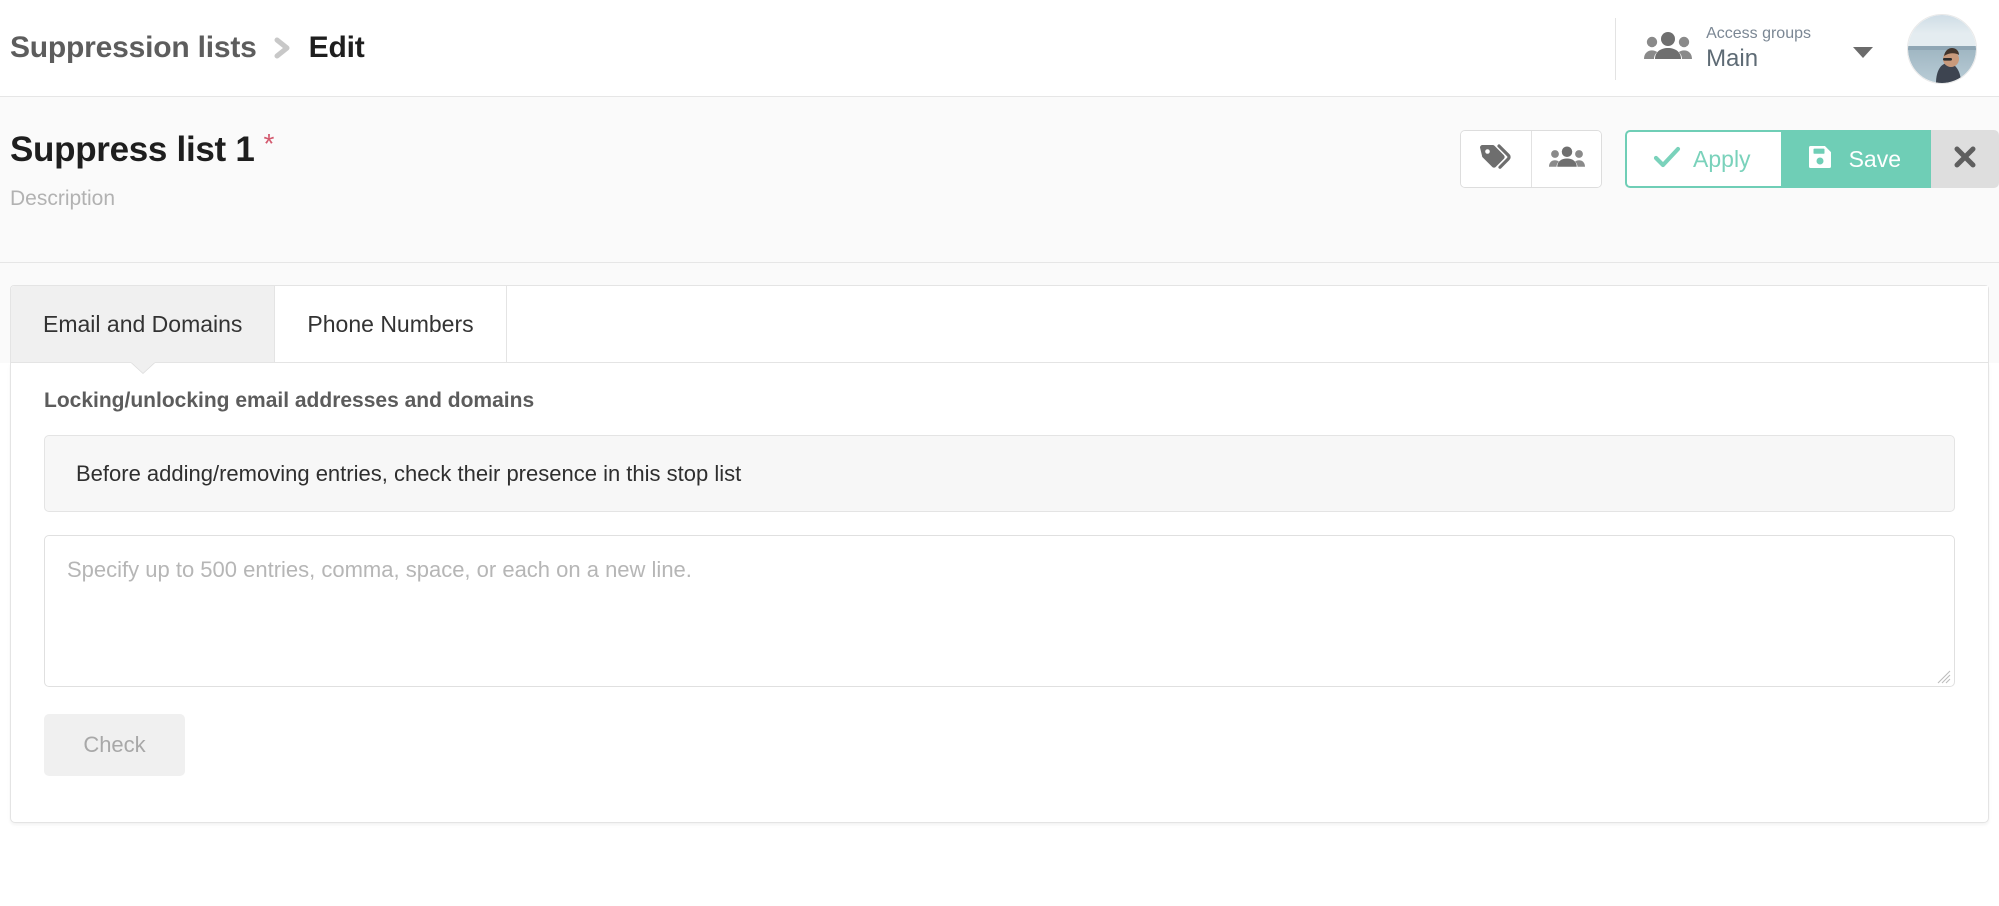  I want to click on header-actions: Apply Save, so click(1729, 159).